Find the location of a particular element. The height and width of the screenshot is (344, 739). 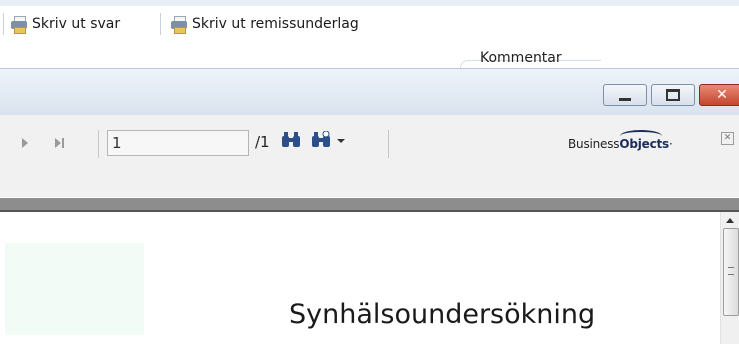

print-referral-button: Skriv ut remissunderlag is located at coordinates (264, 24).